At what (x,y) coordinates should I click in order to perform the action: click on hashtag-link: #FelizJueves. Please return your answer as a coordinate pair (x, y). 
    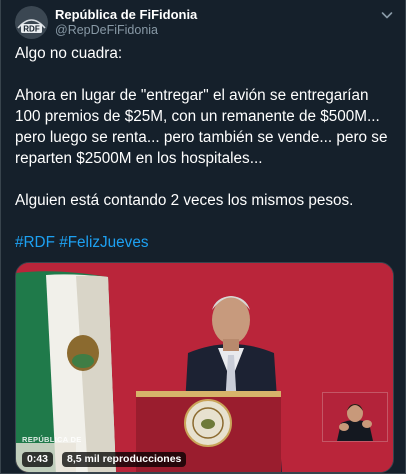
    Looking at the image, I should click on (103, 242).